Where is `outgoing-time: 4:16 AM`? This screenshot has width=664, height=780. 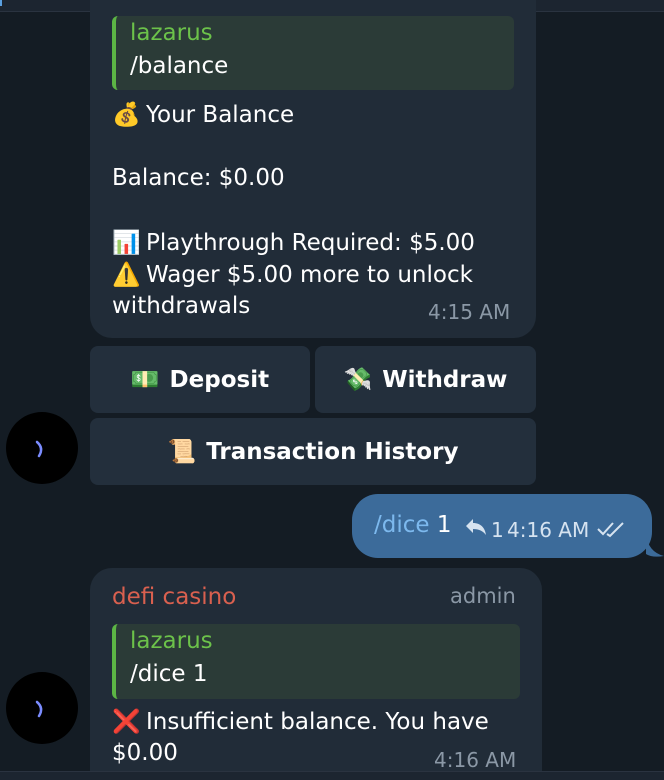 outgoing-time: 4:16 AM is located at coordinates (548, 530).